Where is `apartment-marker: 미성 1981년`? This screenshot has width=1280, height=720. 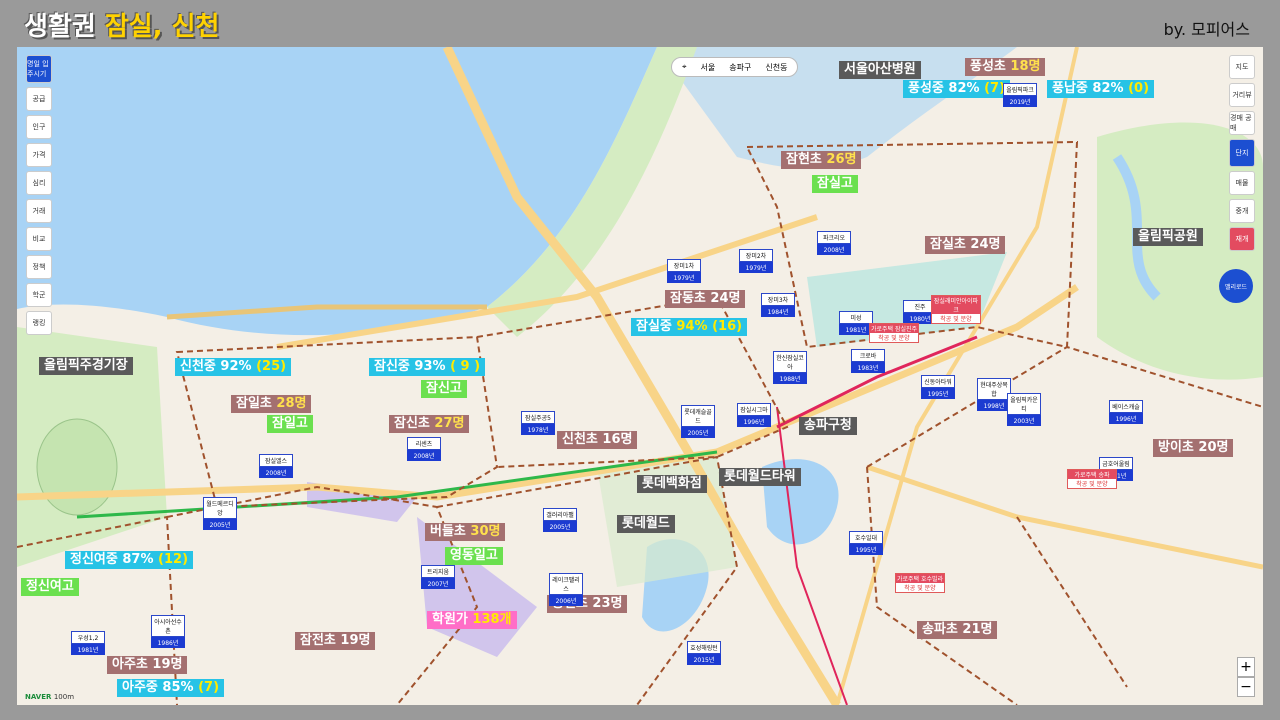
apartment-marker: 미성 1981년 is located at coordinates (856, 323).